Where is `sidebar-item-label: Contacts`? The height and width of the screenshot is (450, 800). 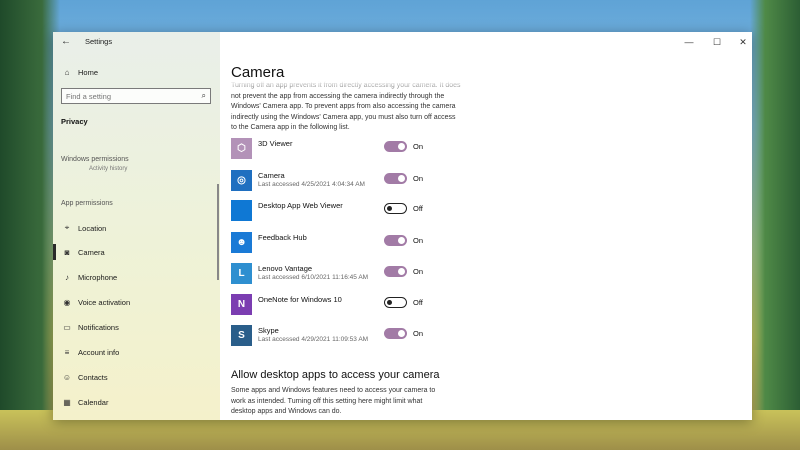
sidebar-item-label: Contacts is located at coordinates (93, 377).